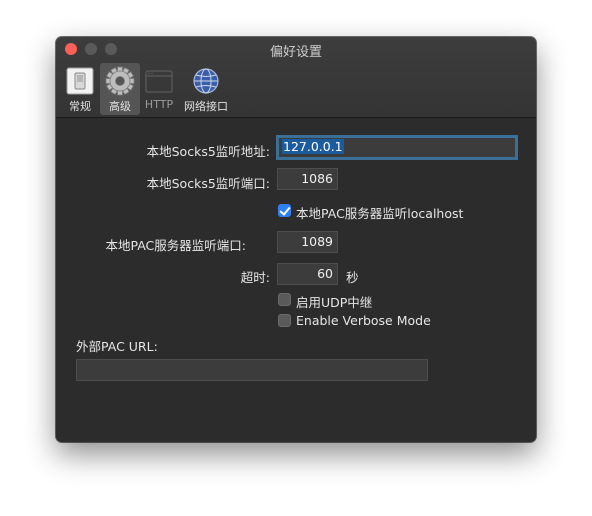 This screenshot has height=516, width=592. What do you see at coordinates (296, 77) in the screenshot?
I see `titlebar: 偏好设置 常规 高级 HTTP 网络接口` at bounding box center [296, 77].